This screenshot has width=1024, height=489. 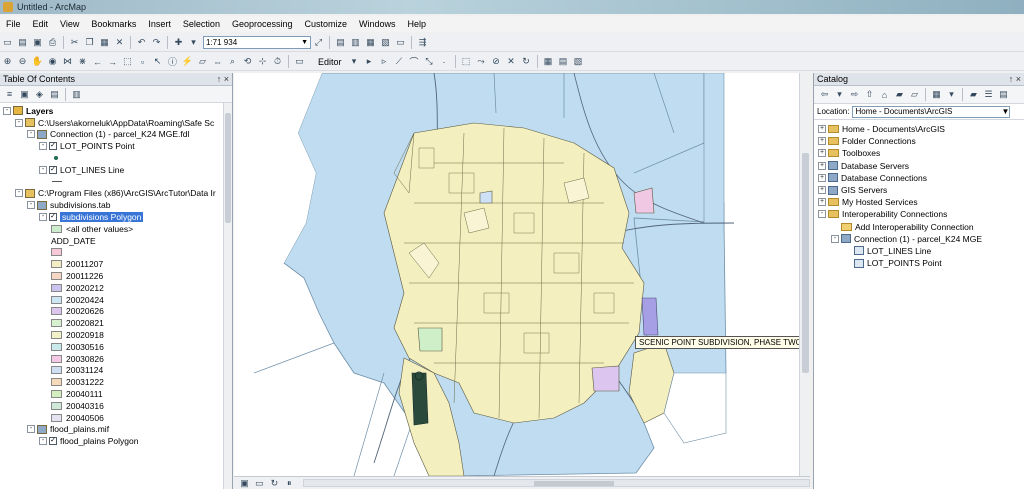 What do you see at coordinates (54, 94) in the screenshot?
I see `list-by-selection-icon: ▤` at bounding box center [54, 94].